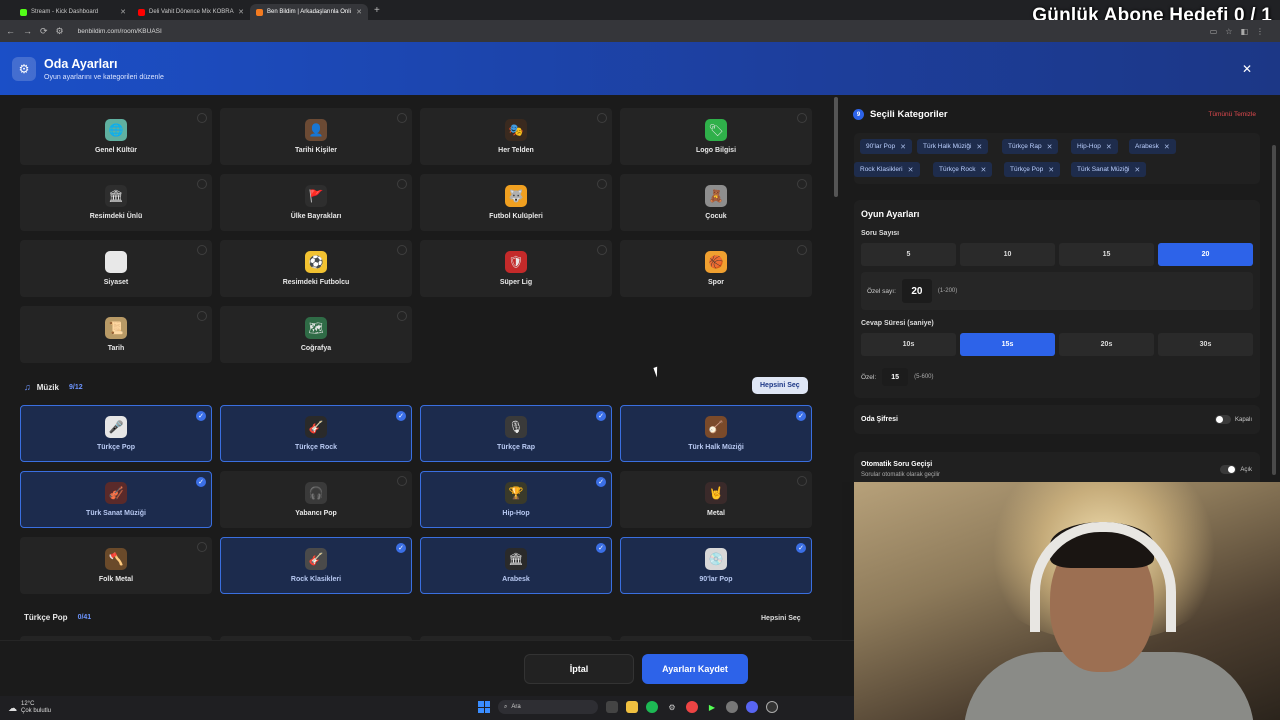  Describe the element at coordinates (116, 136) in the screenshot. I see `category-card: 🌐 Genel Kültür` at that location.